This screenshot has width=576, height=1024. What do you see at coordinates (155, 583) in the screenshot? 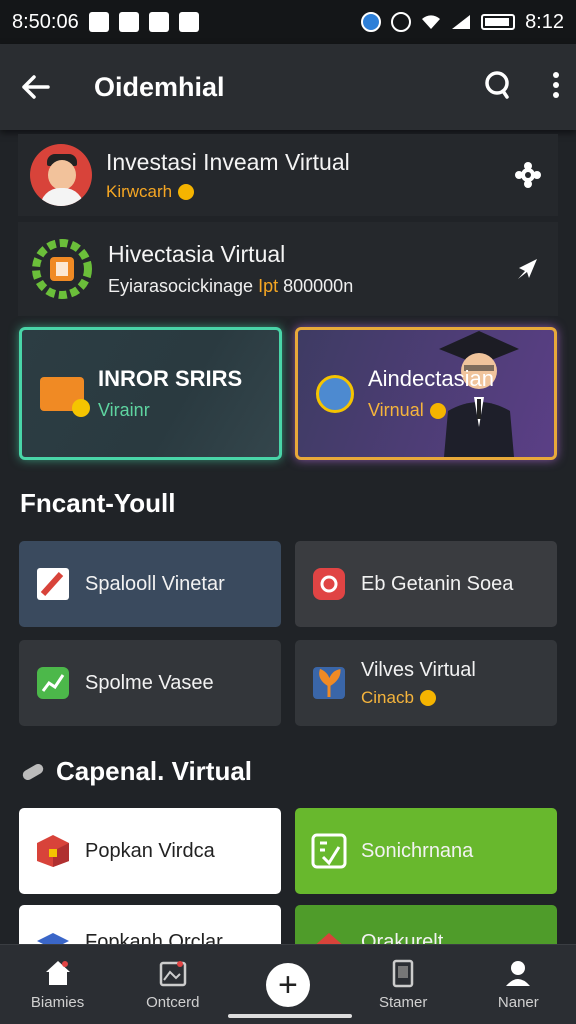
I see `tile-label: Spalooll Vinetar` at bounding box center [155, 583].